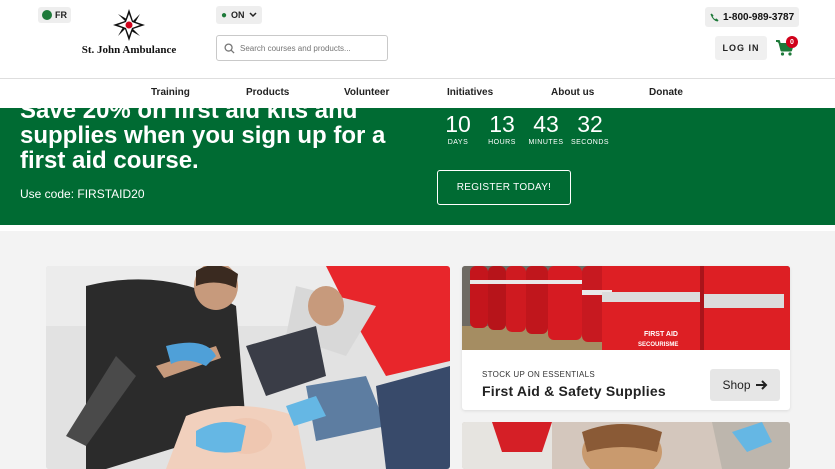 The height and width of the screenshot is (469, 835). Describe the element at coordinates (666, 92) in the screenshot. I see `nav-item-donate: Donate` at that location.